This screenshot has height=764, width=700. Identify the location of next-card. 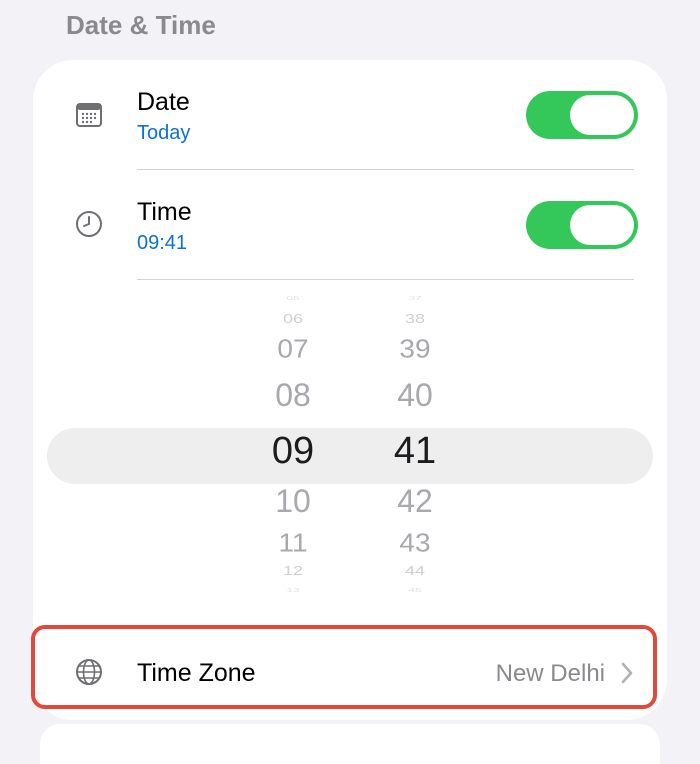
(350, 744).